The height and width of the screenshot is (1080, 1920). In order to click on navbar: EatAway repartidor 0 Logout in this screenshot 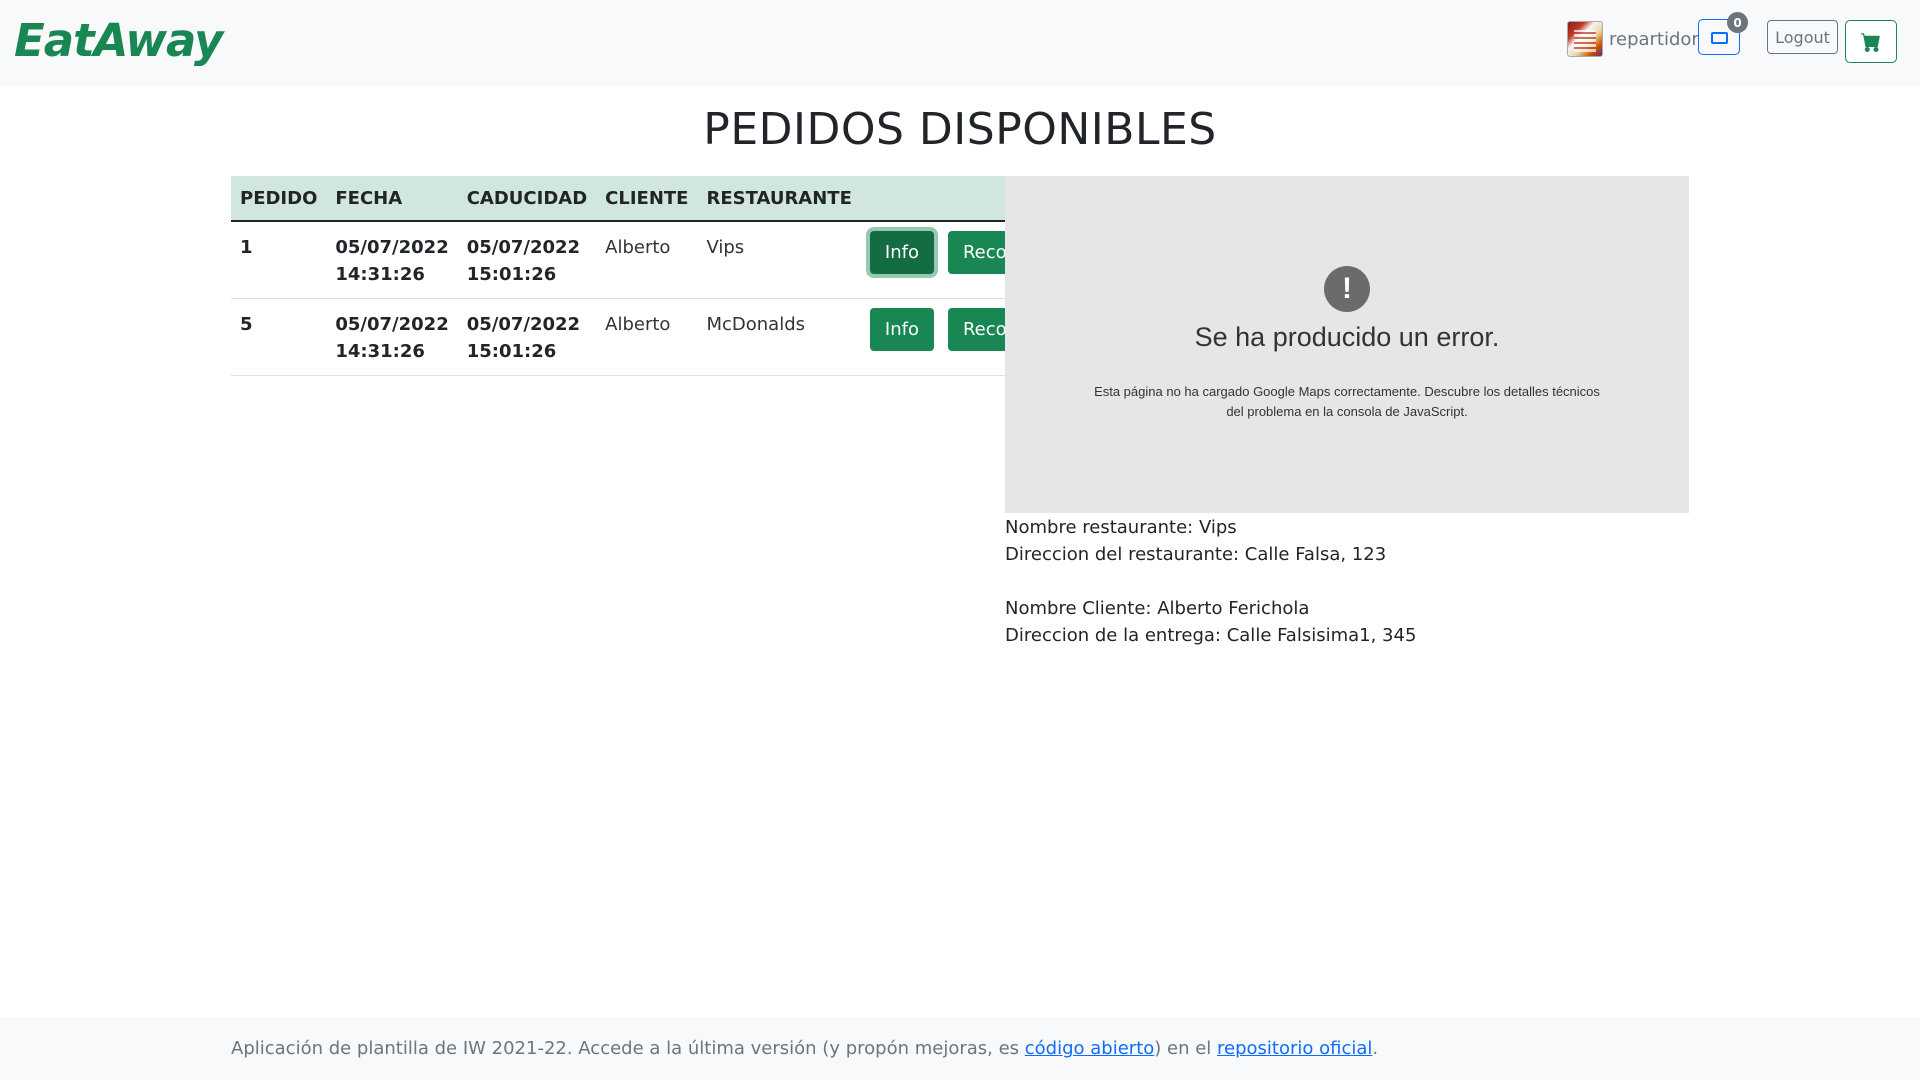, I will do `click(960, 43)`.